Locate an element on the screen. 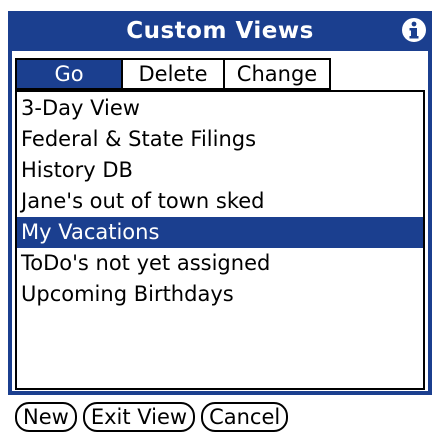 The height and width of the screenshot is (438, 438). page-title: Custom Views is located at coordinates (220, 31).